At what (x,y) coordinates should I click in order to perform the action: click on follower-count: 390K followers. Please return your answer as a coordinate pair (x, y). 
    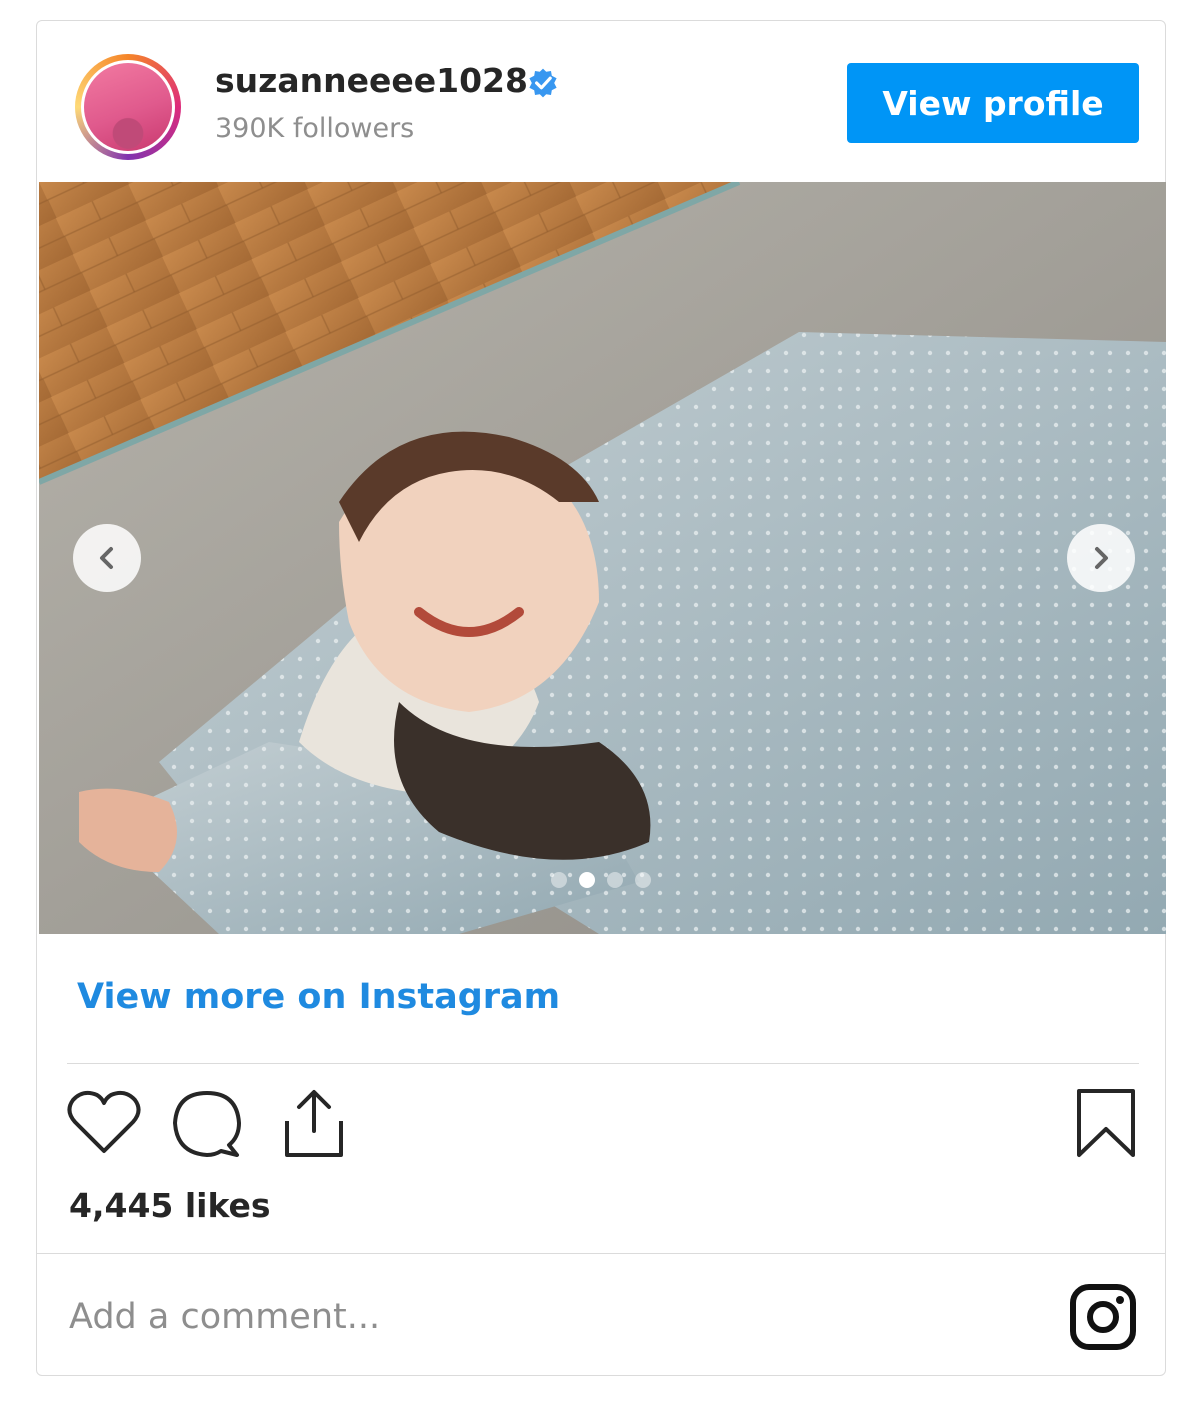
    Looking at the image, I should click on (315, 128).